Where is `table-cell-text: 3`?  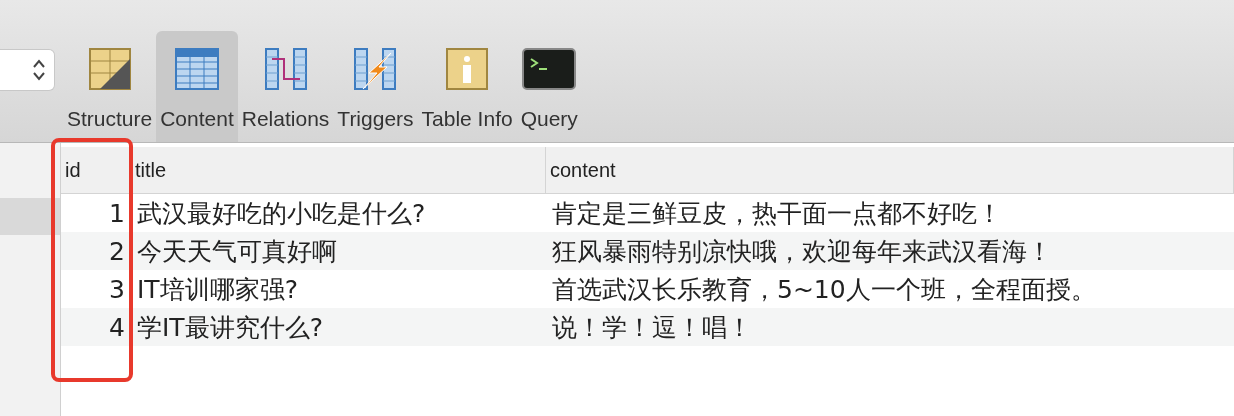 table-cell-text: 3 is located at coordinates (117, 289).